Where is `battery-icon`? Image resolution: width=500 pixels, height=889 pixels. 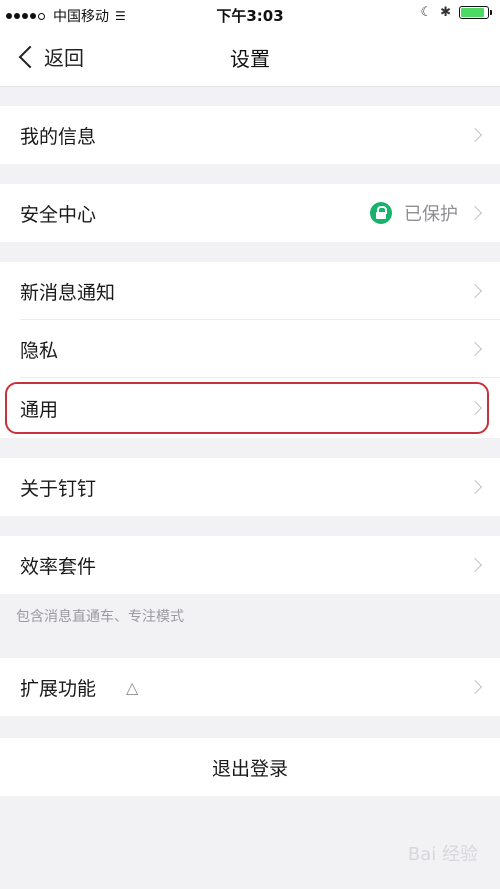
battery-icon is located at coordinates (474, 12).